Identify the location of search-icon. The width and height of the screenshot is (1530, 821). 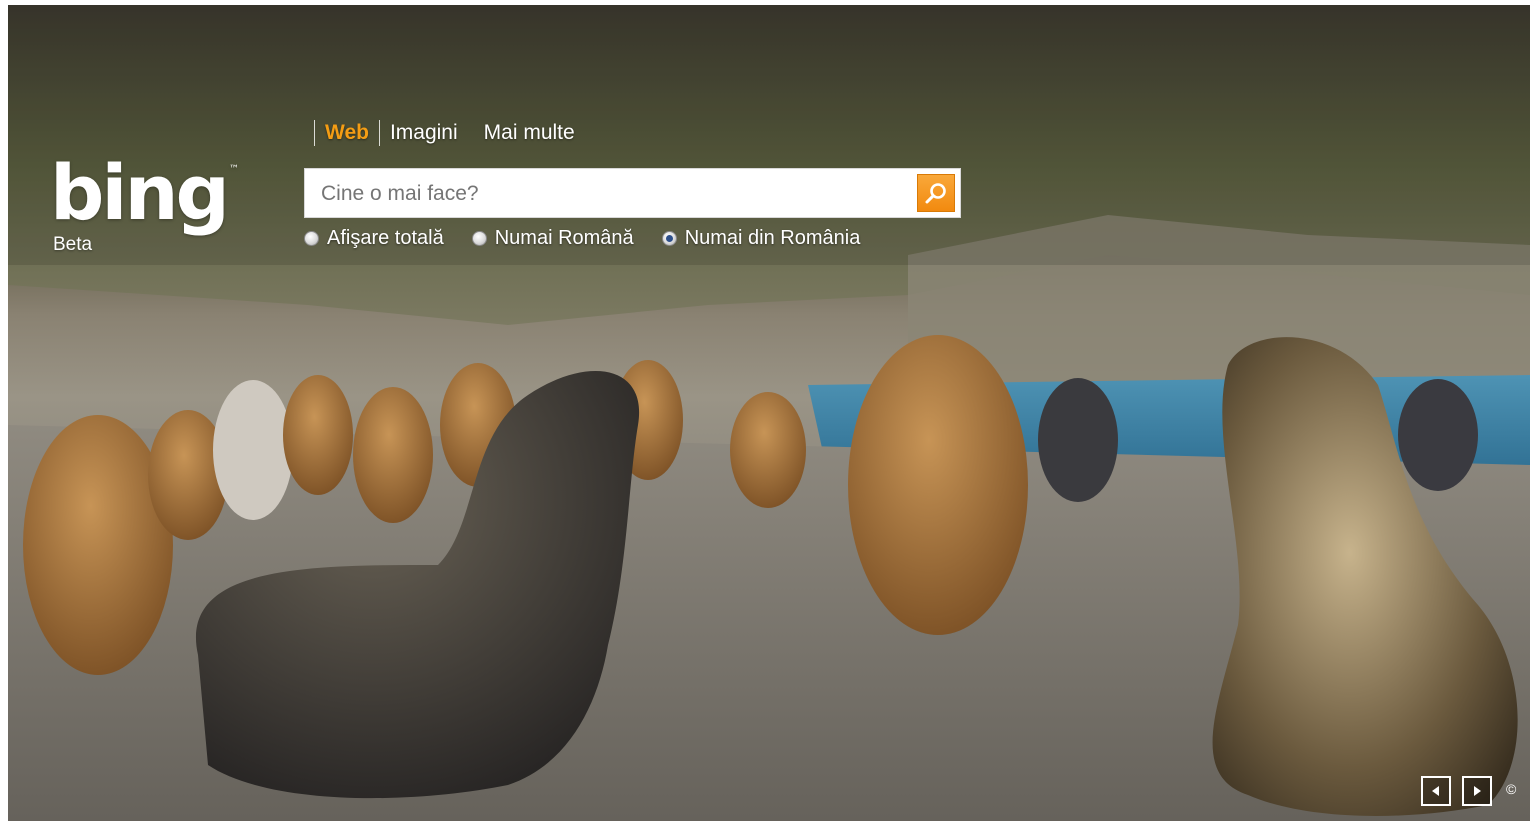
(935, 193).